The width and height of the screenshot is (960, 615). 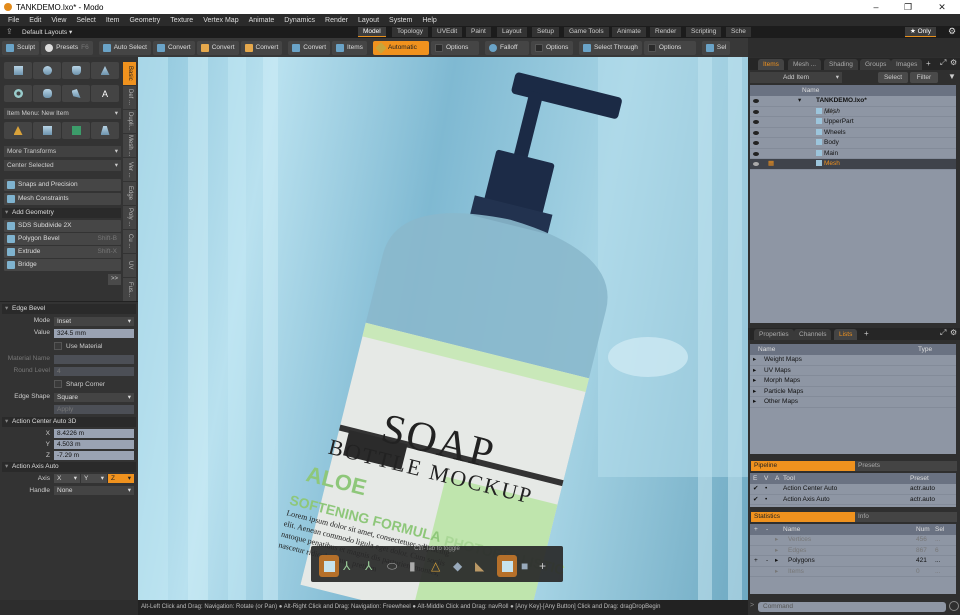 I want to click on select-through-button: Select Through, so click(x=610, y=47).